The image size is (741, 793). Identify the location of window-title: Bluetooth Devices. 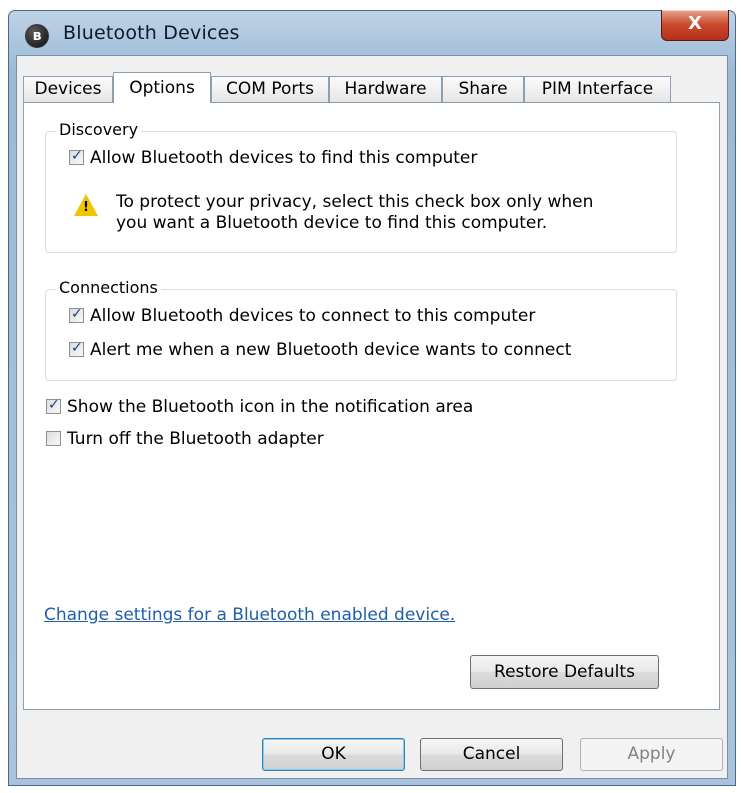
(151, 33).